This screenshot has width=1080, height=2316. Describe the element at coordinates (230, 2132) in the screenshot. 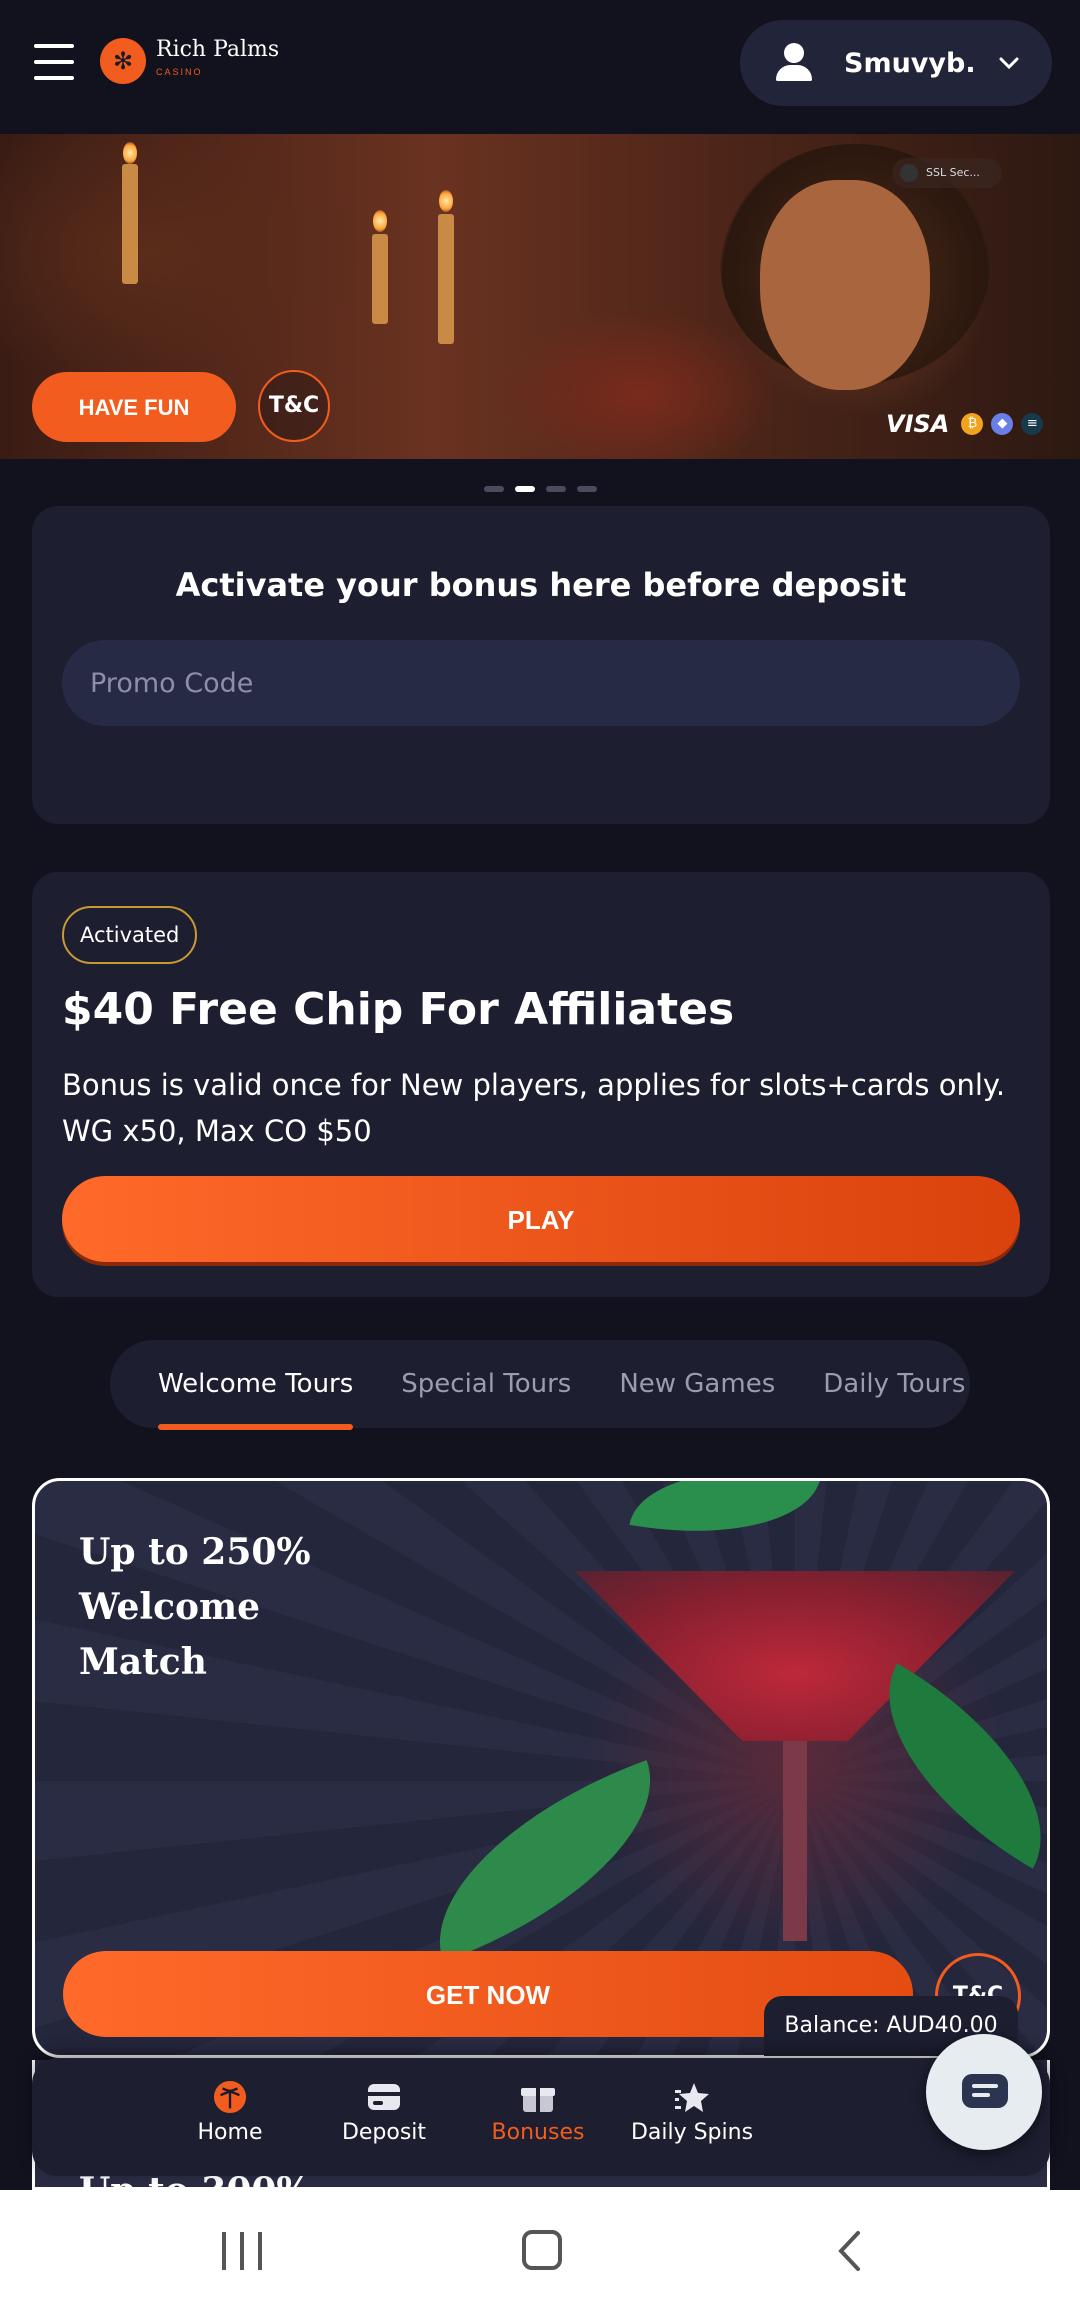

I see `nav-home-label: Home` at that location.